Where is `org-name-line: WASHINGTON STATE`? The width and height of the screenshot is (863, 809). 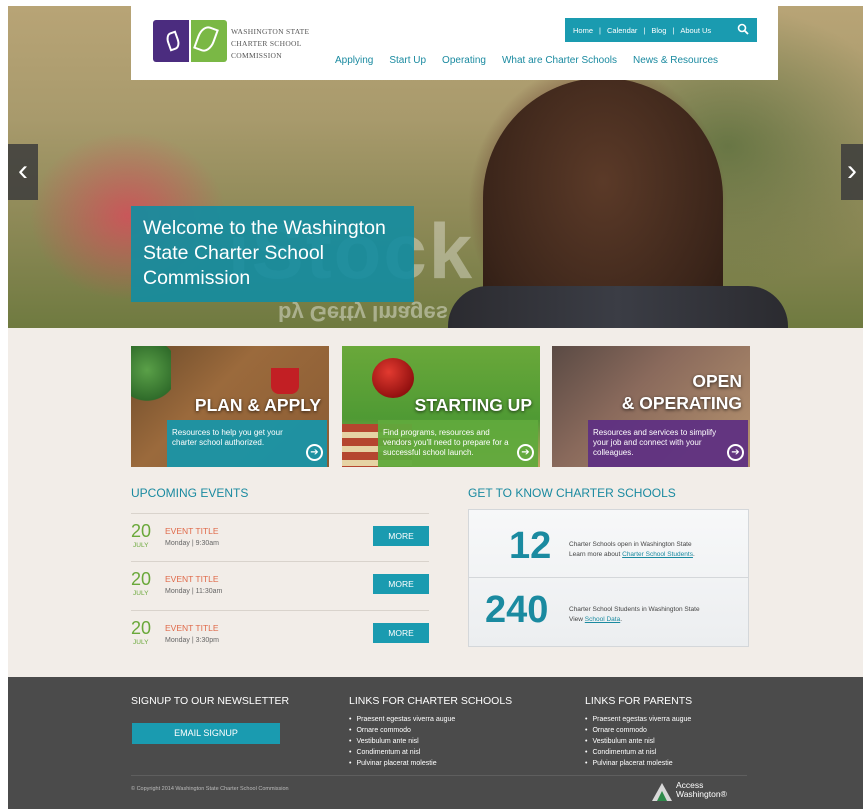
org-name-line: WASHINGTON STATE is located at coordinates (270, 31).